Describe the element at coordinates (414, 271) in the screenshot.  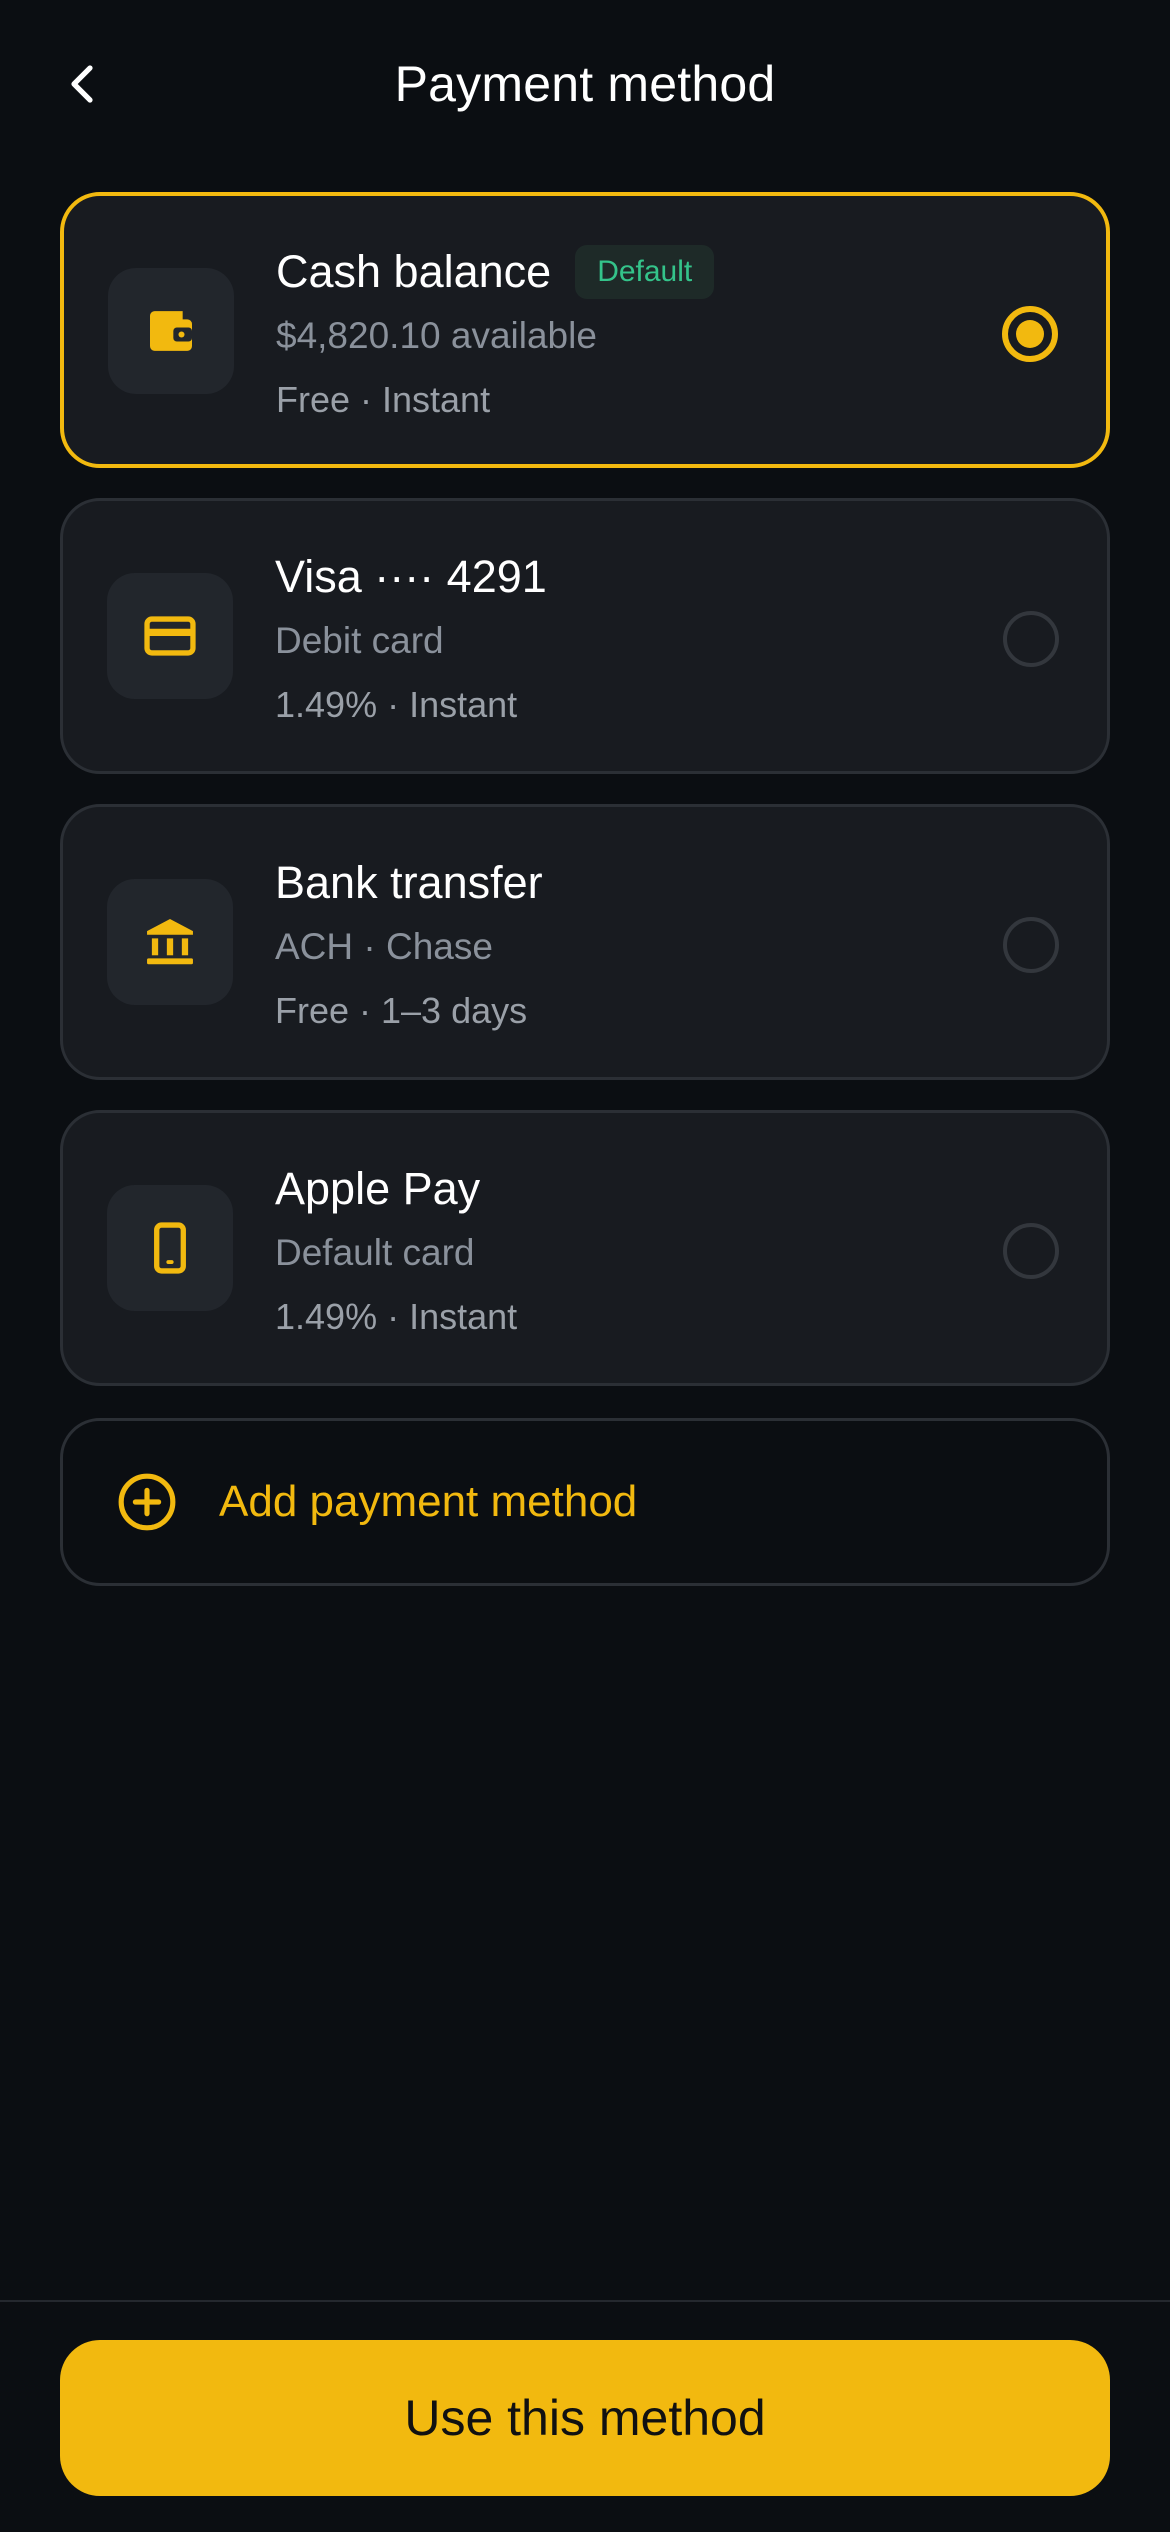
I see `method-name: Cash balance` at that location.